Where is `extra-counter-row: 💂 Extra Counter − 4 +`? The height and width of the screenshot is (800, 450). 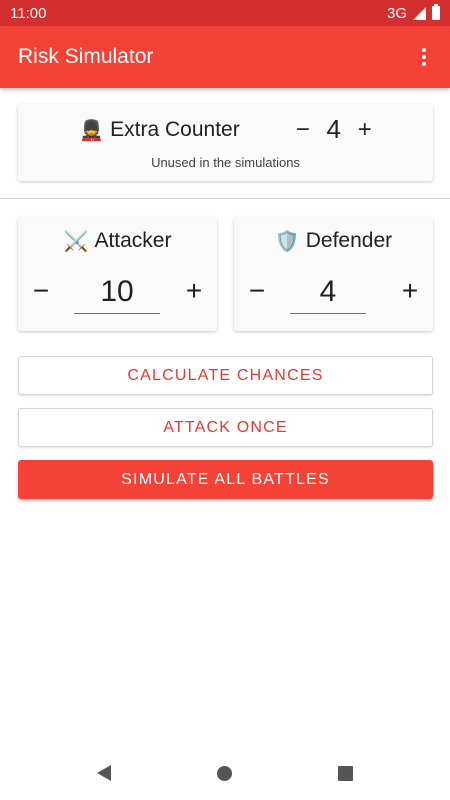 extra-counter-row: 💂 Extra Counter − 4 + is located at coordinates (225, 129).